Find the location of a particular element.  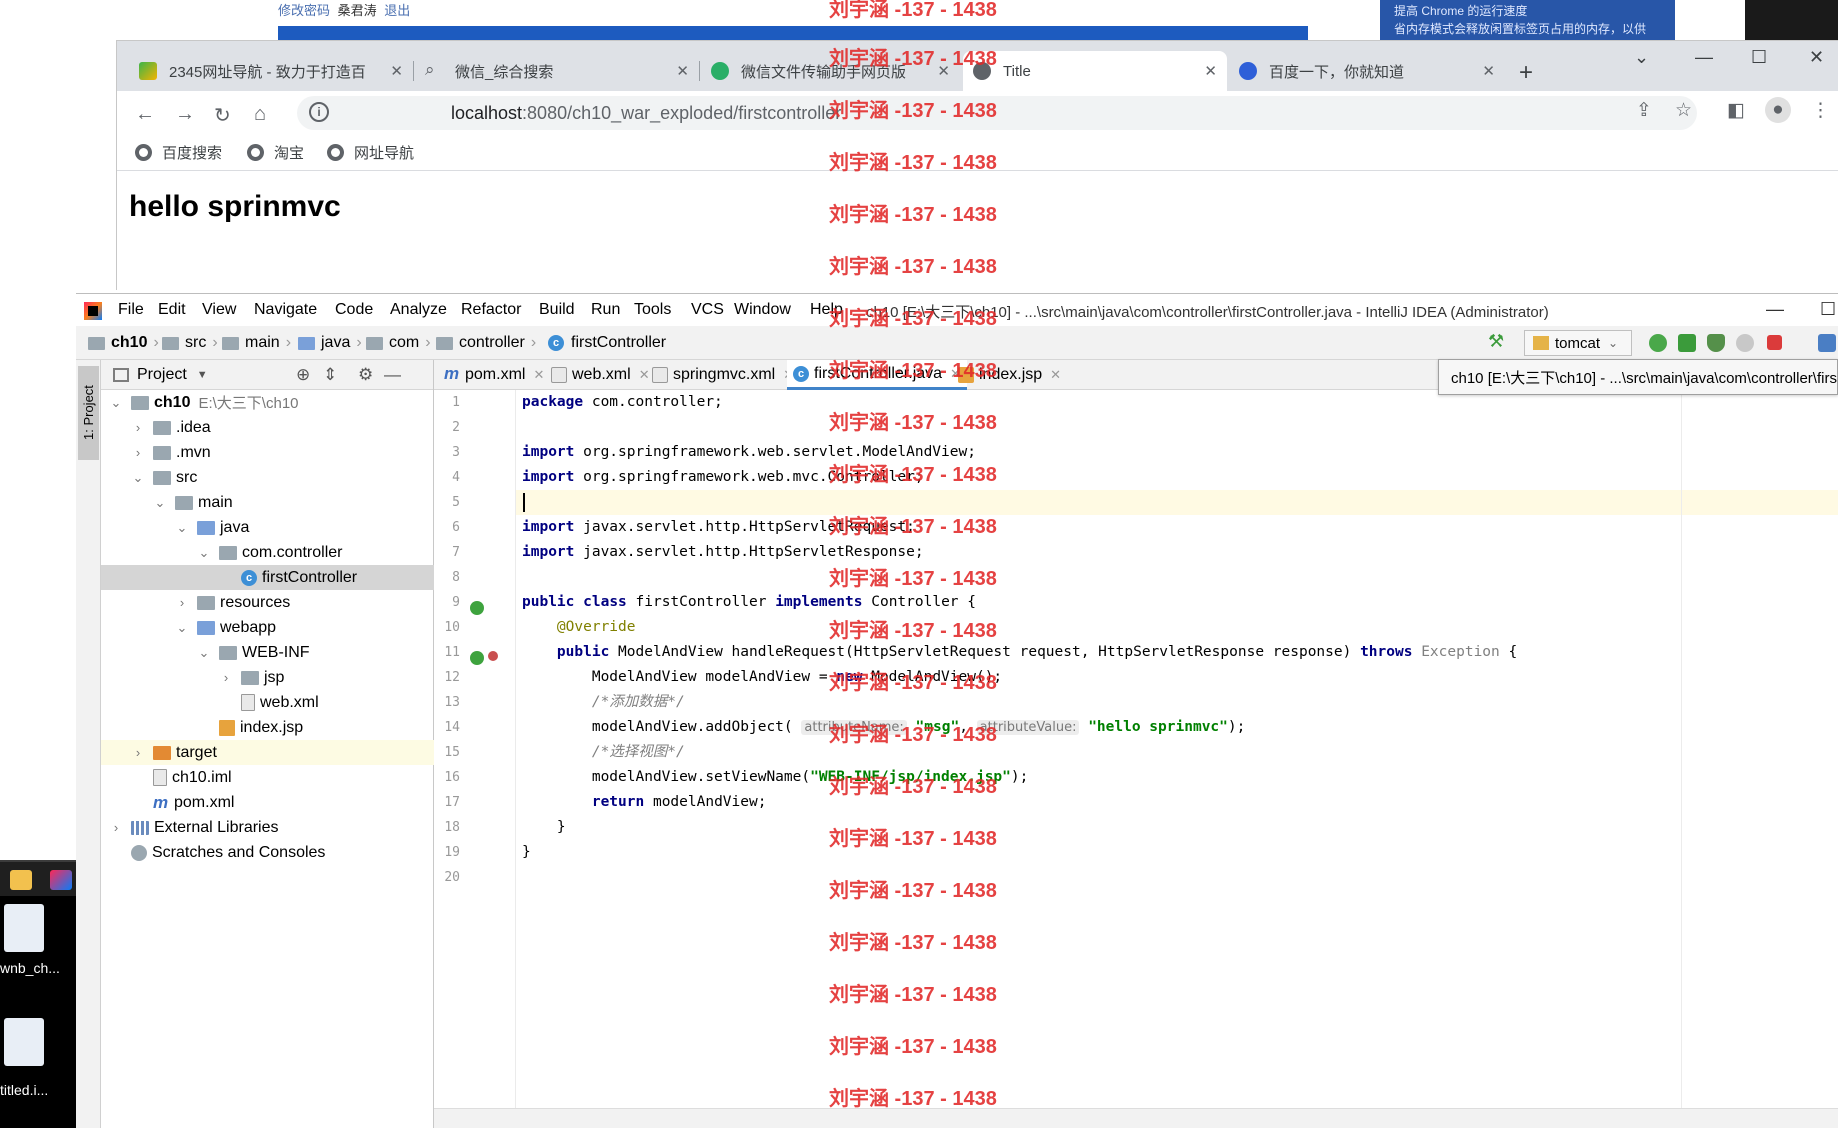

locate-target-icon: ⊕ is located at coordinates (303, 375).